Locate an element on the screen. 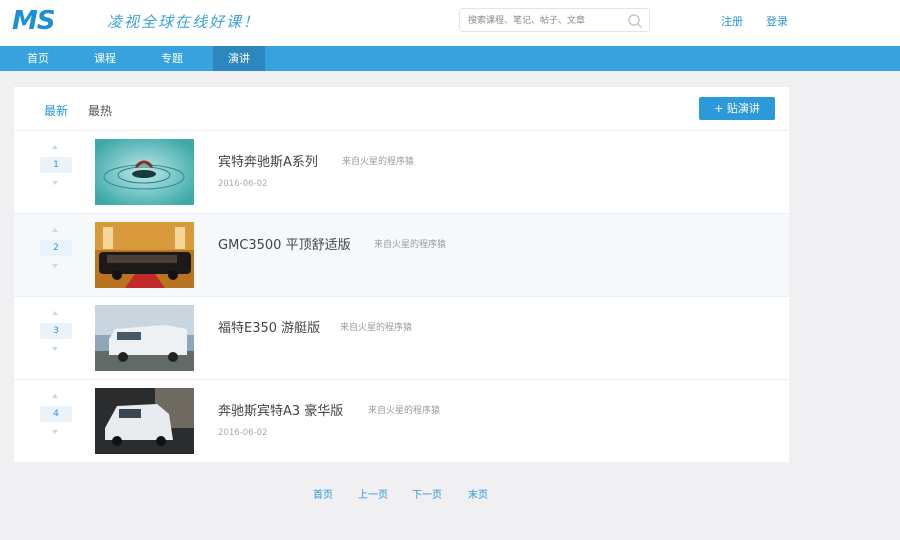  post-talk-button: + 贴演讲 is located at coordinates (737, 108).